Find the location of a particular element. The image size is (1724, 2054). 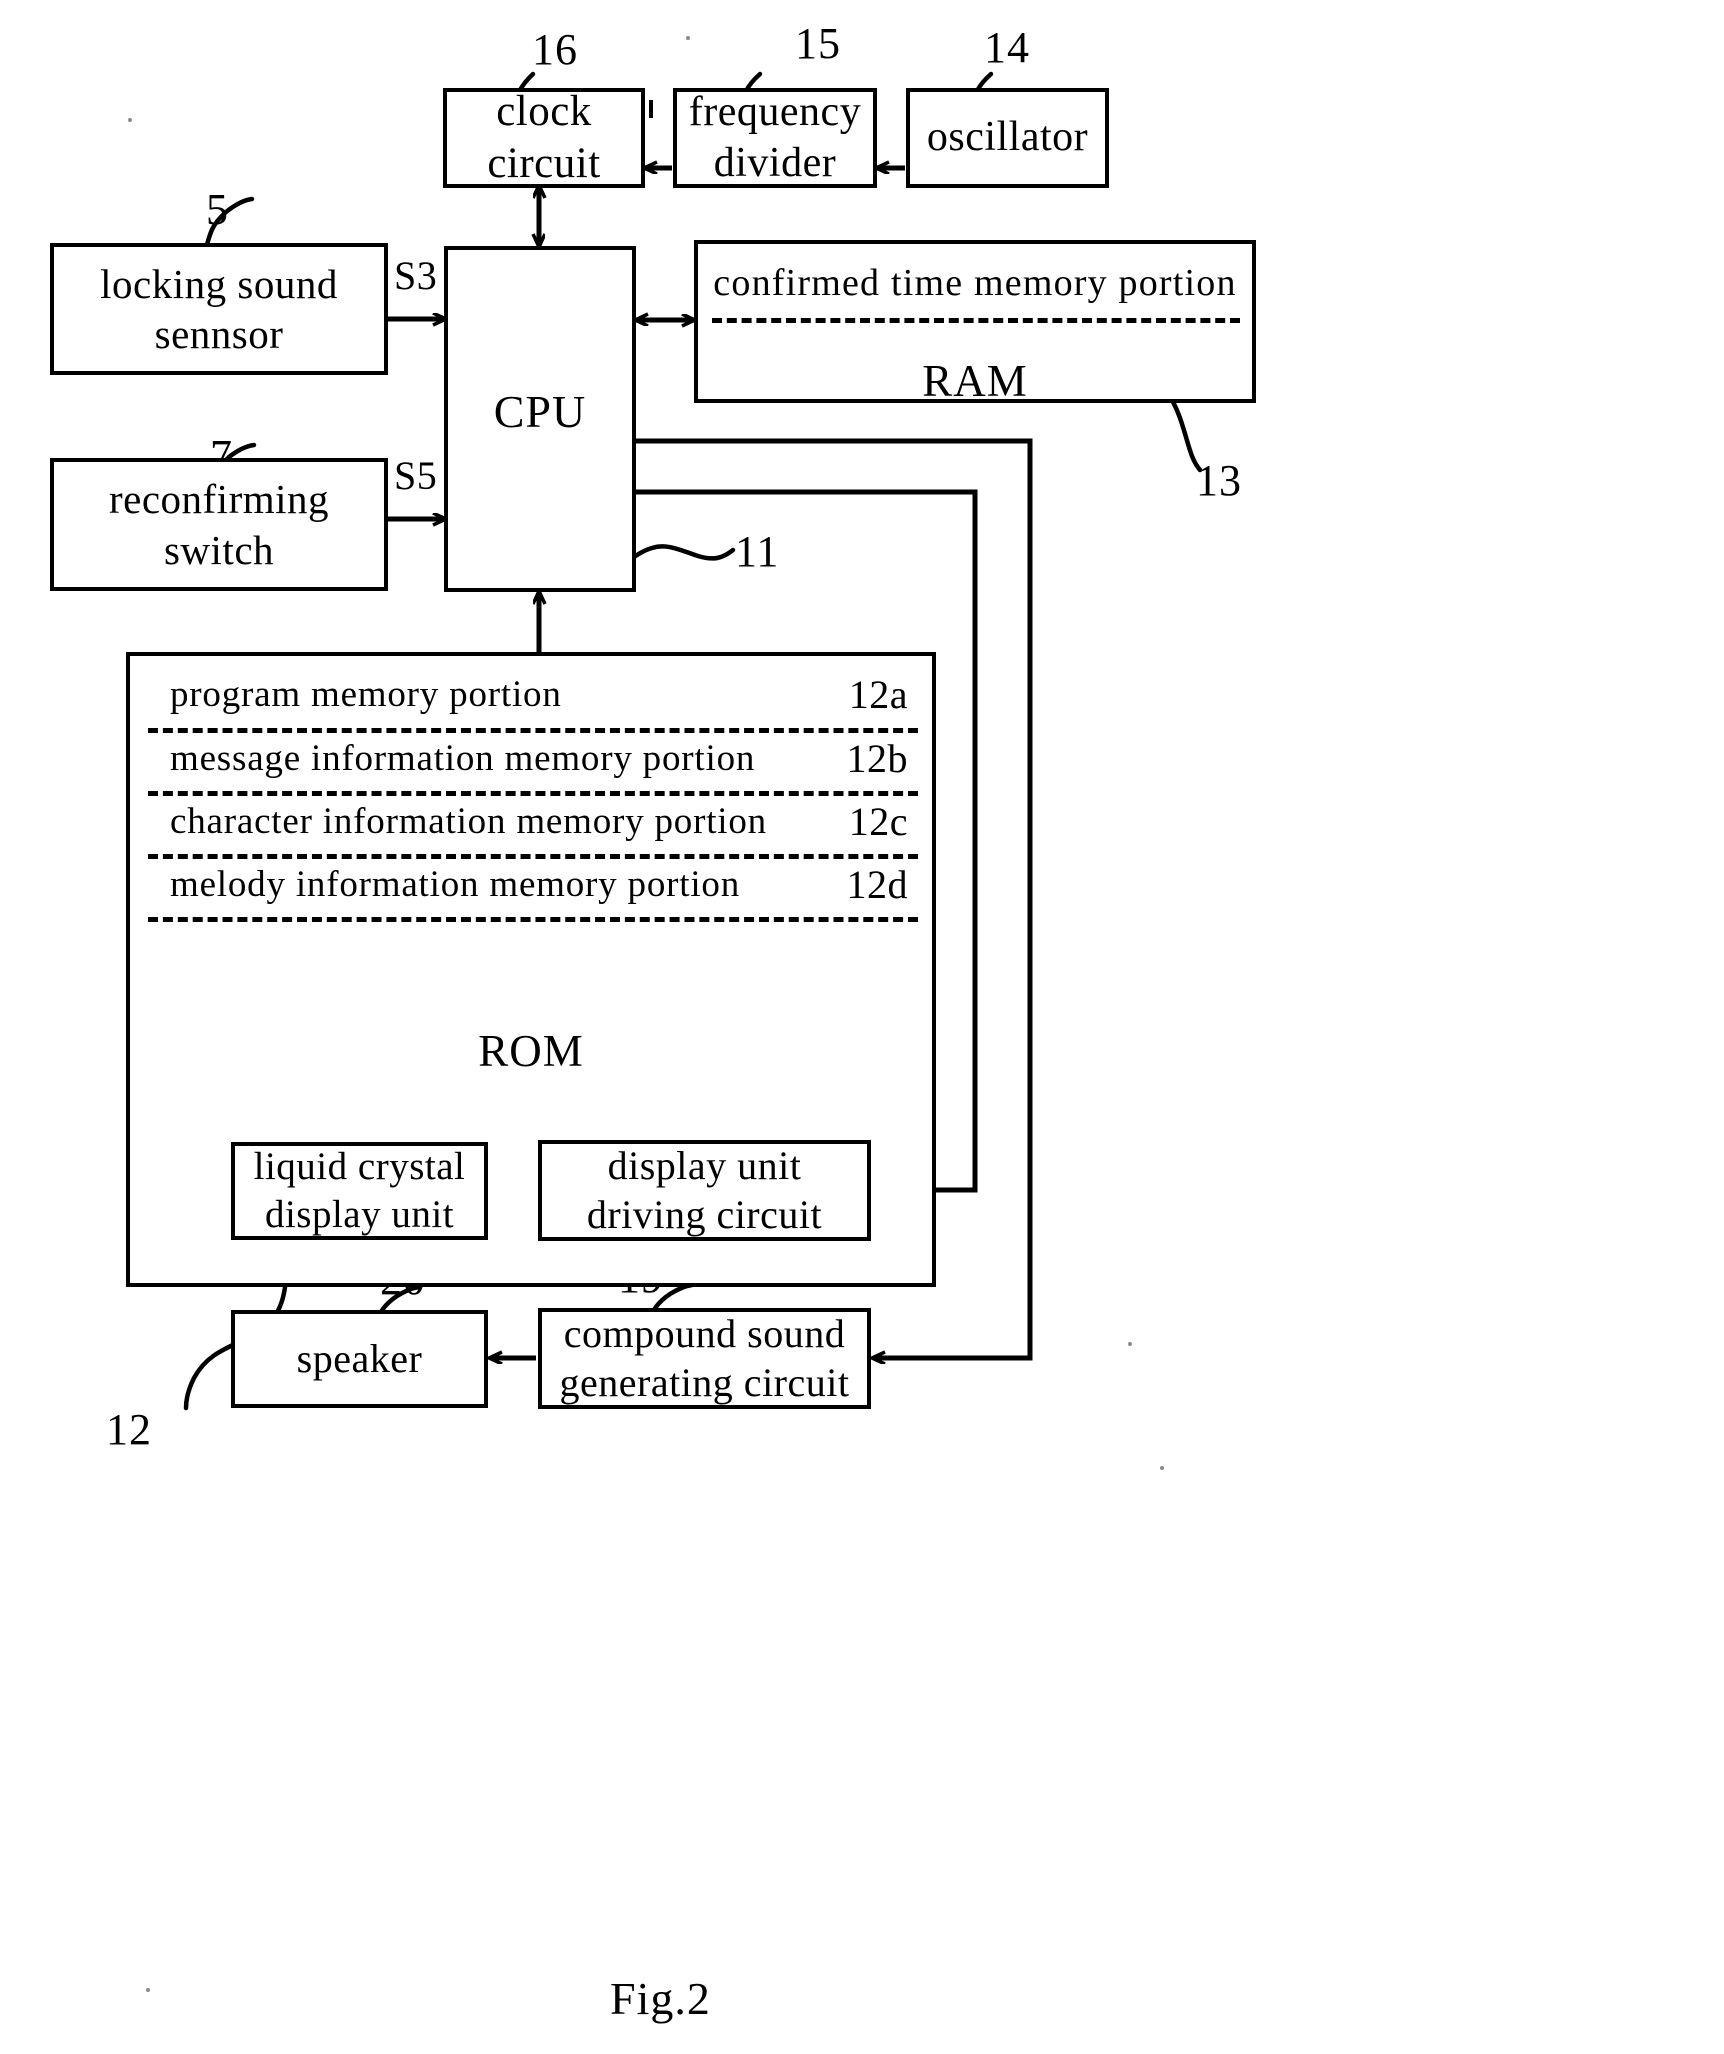

locking-sound-sensor-line2: sennsor is located at coordinates (219, 334).